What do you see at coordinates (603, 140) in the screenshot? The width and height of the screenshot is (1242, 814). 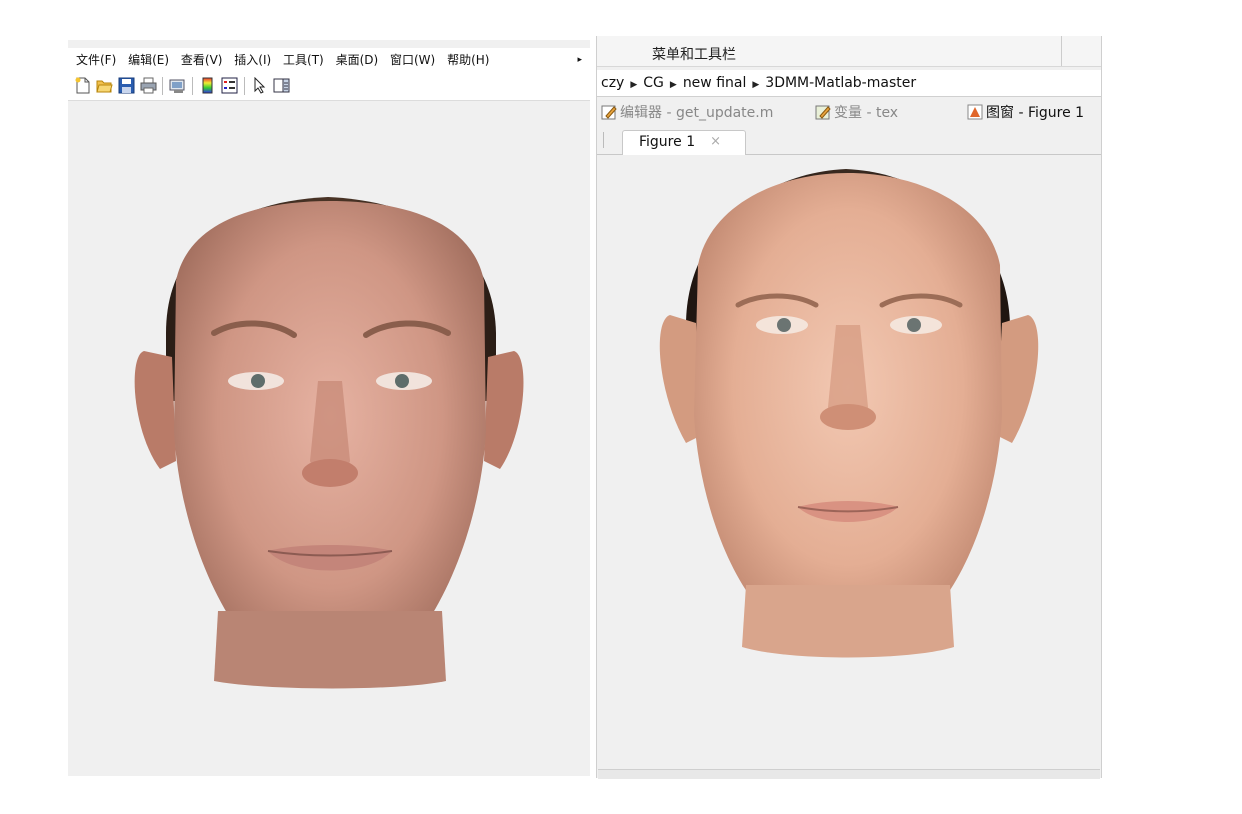 I see `tab-bar-divider` at bounding box center [603, 140].